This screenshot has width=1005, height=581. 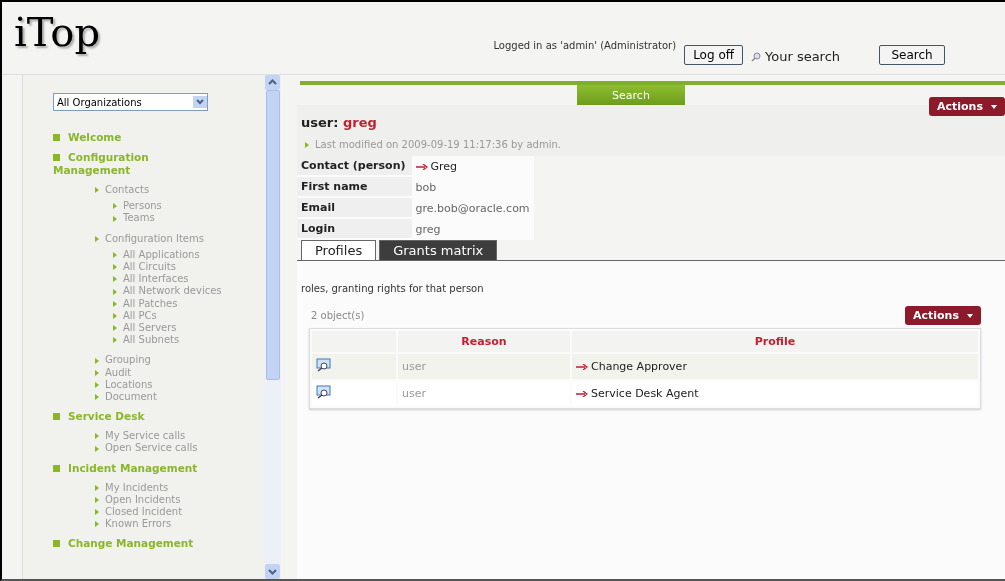 I want to click on scrollbar-thumb, so click(x=272, y=235).